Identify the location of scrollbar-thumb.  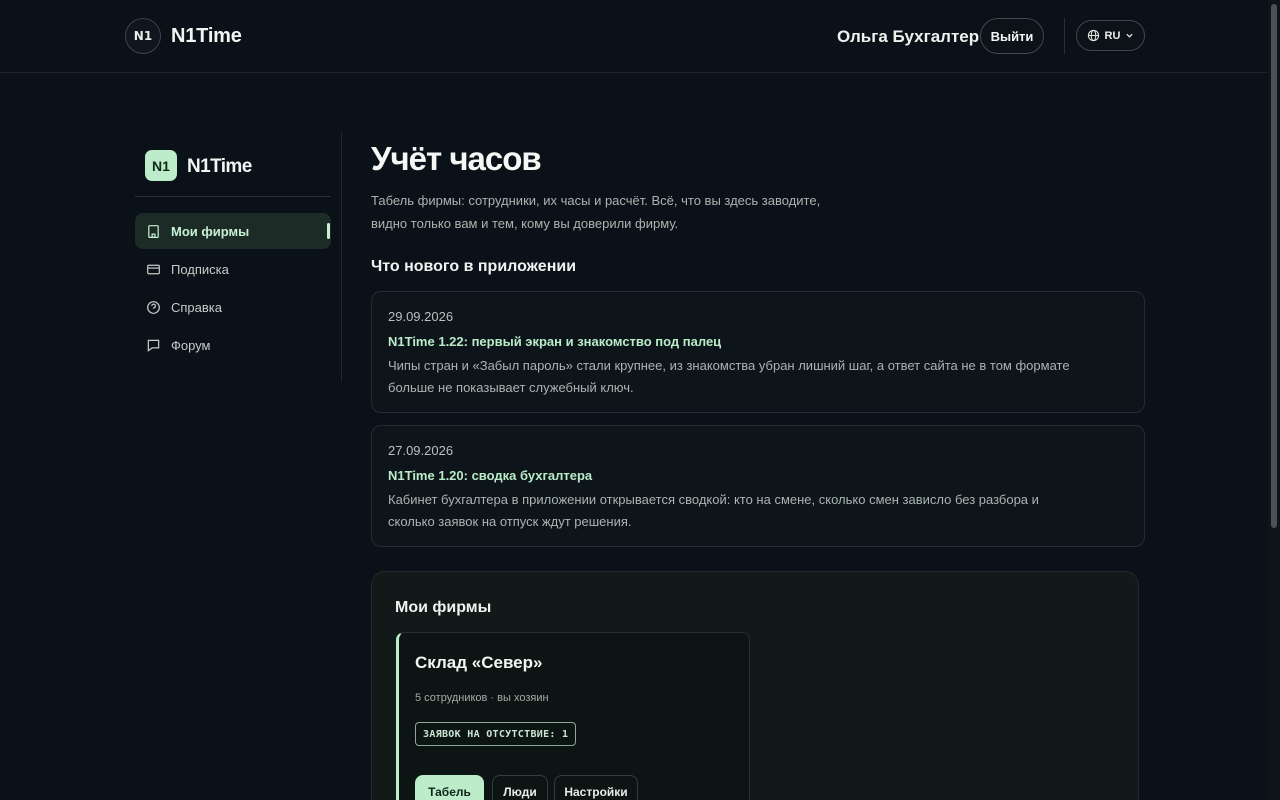
(1274, 266).